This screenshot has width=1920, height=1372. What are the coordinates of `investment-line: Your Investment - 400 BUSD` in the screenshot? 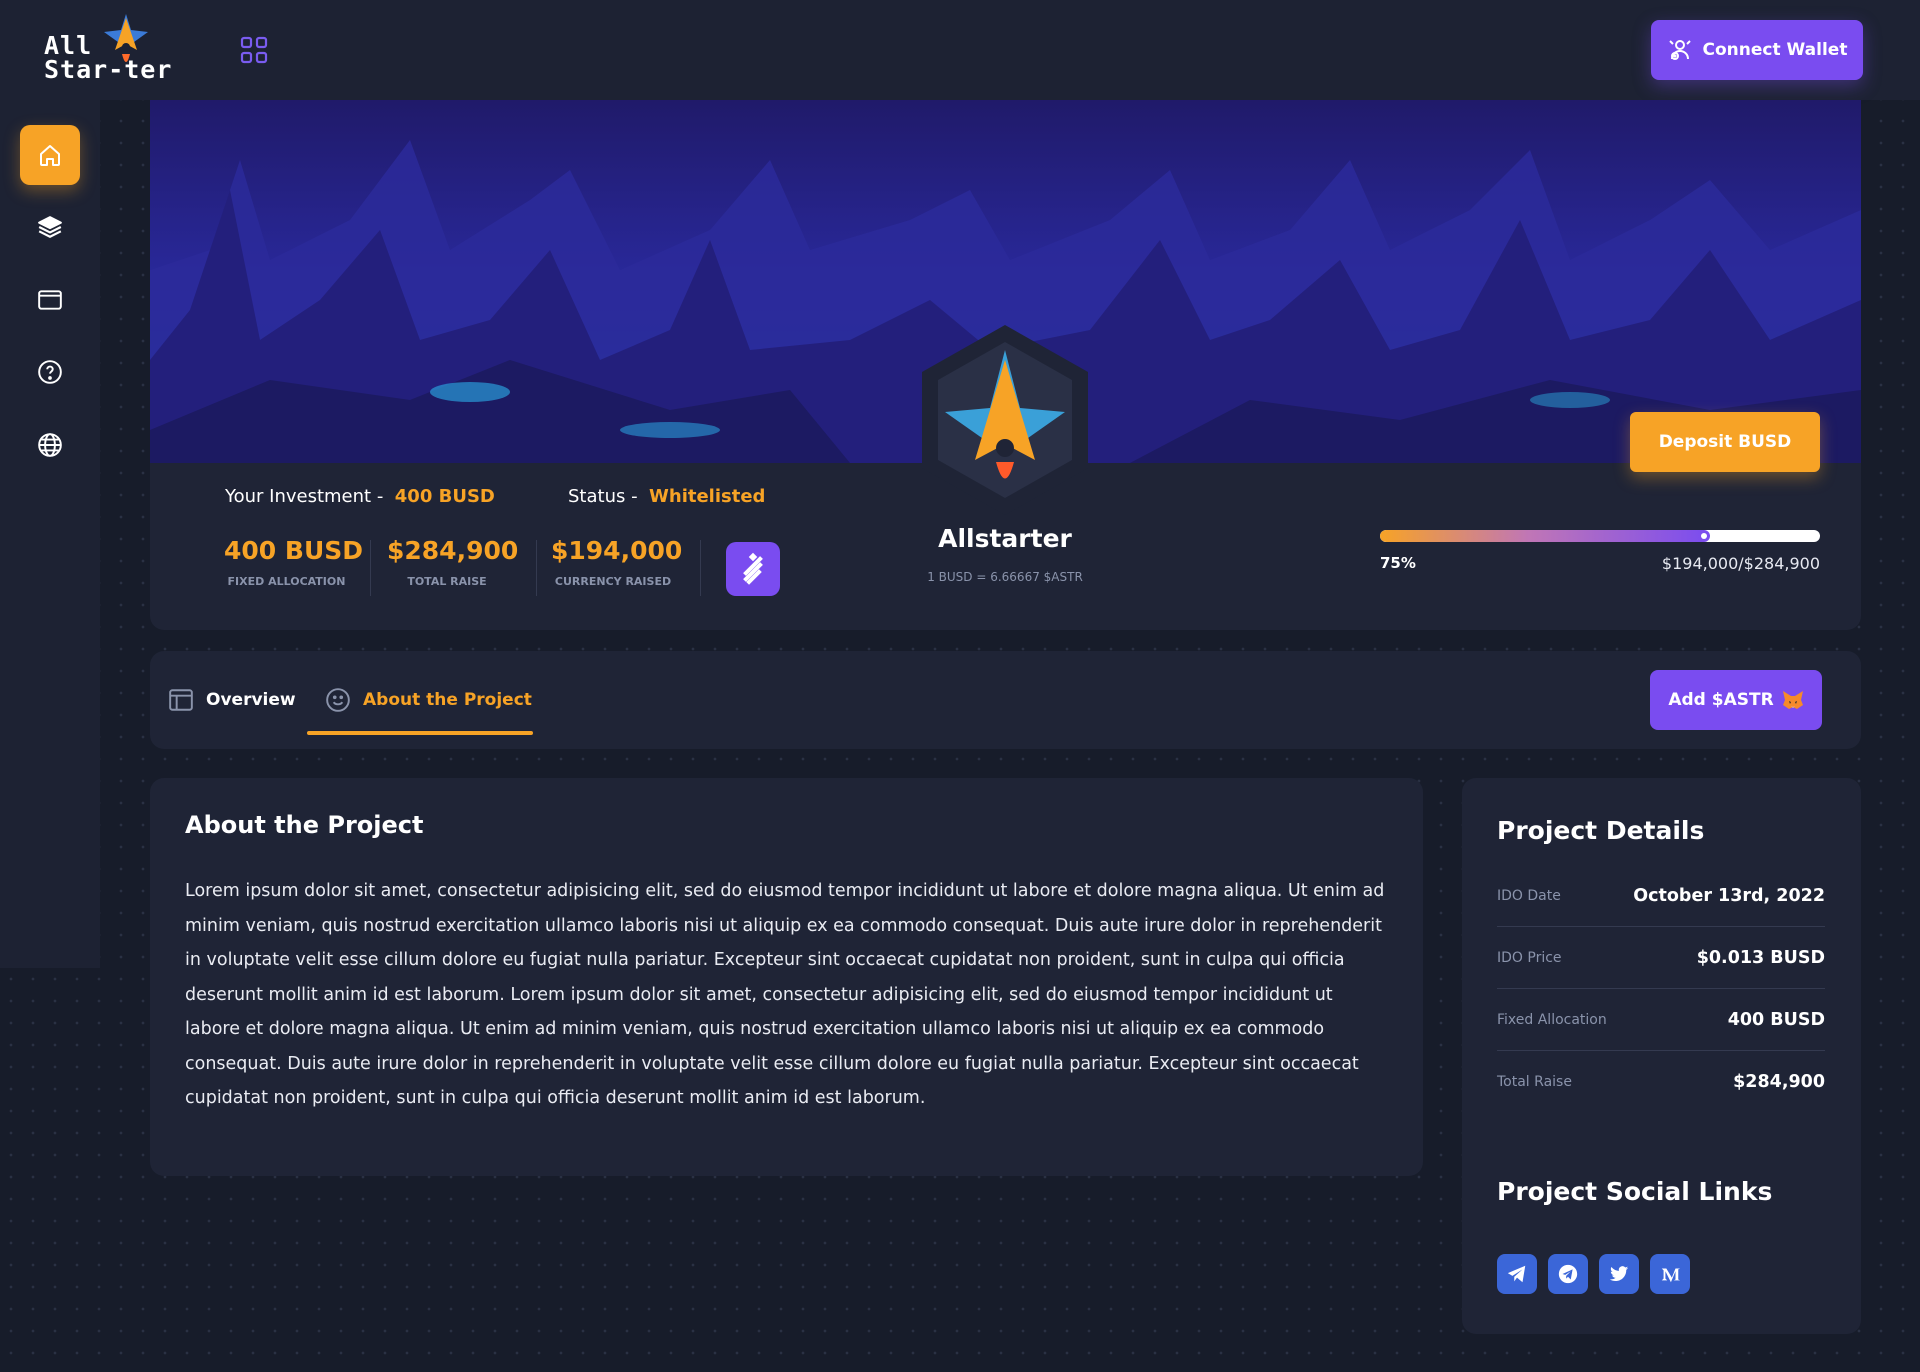 It's located at (360, 496).